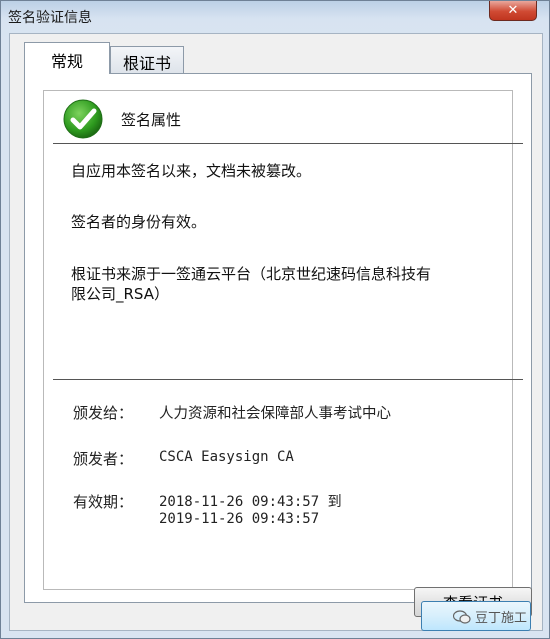 This screenshot has width=550, height=639. What do you see at coordinates (275, 15) in the screenshot?
I see `title-bar: 签名验证信息 ✕` at bounding box center [275, 15].